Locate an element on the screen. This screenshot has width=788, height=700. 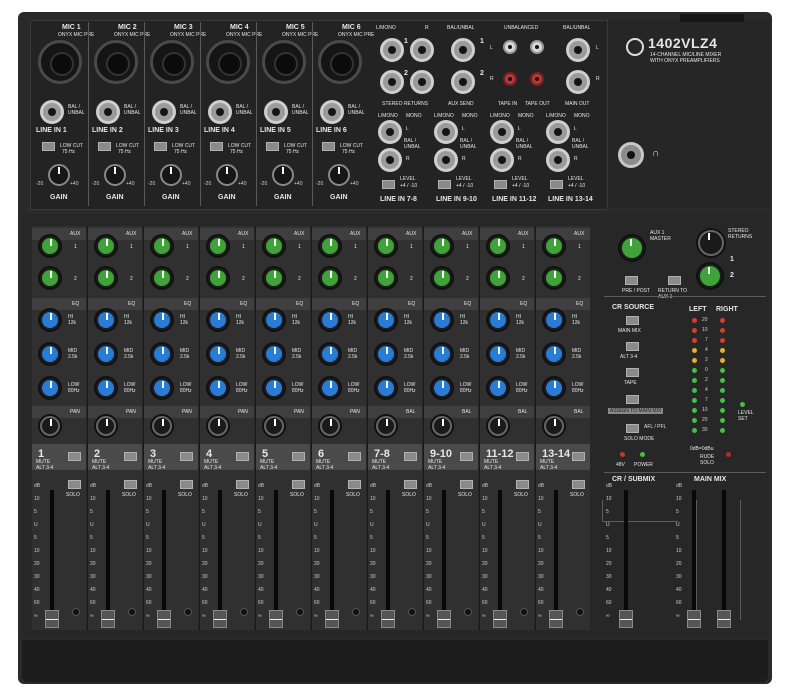
aux-send-2-jack is located at coordinates (463, 82).